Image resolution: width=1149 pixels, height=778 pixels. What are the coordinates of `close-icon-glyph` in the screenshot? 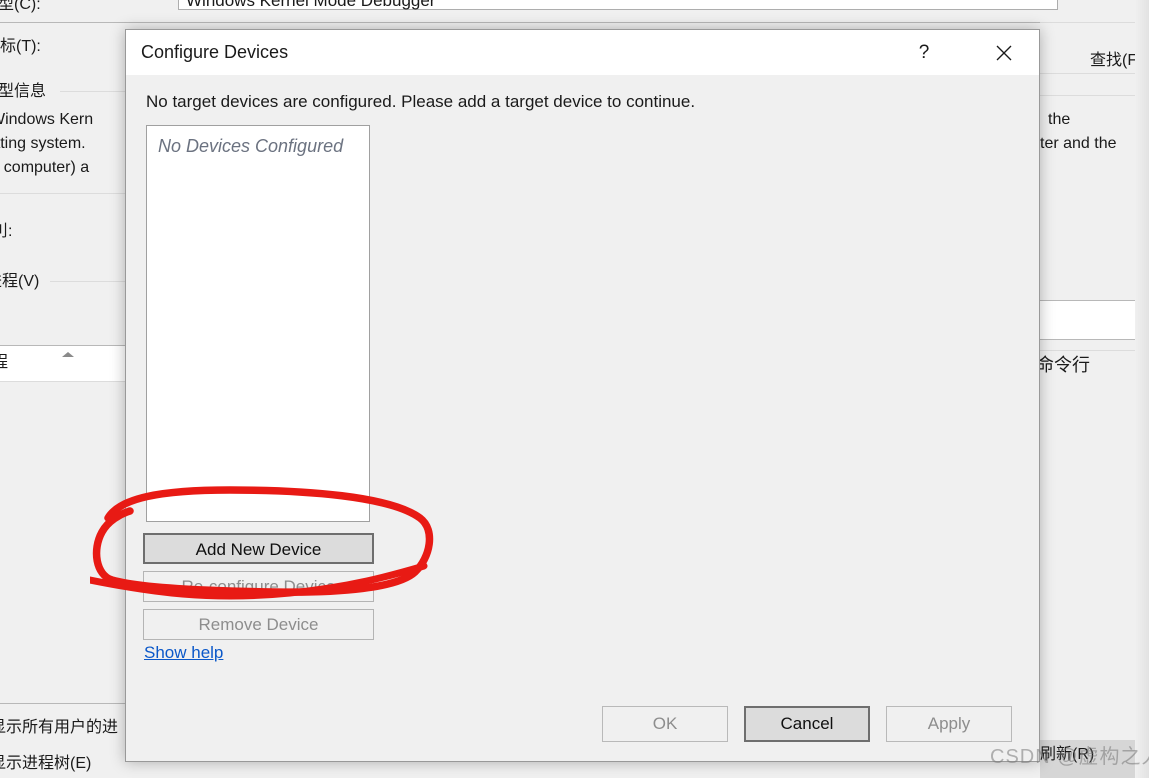 It's located at (1004, 52).